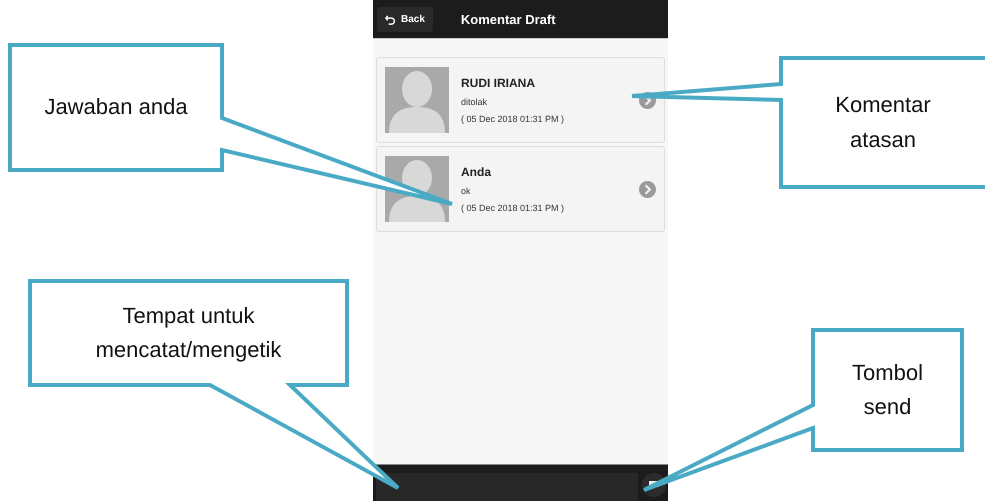 This screenshot has width=985, height=501. I want to click on comment-card: Anda ok ( 05 Dec 2018 01:31 PM ), so click(520, 189).